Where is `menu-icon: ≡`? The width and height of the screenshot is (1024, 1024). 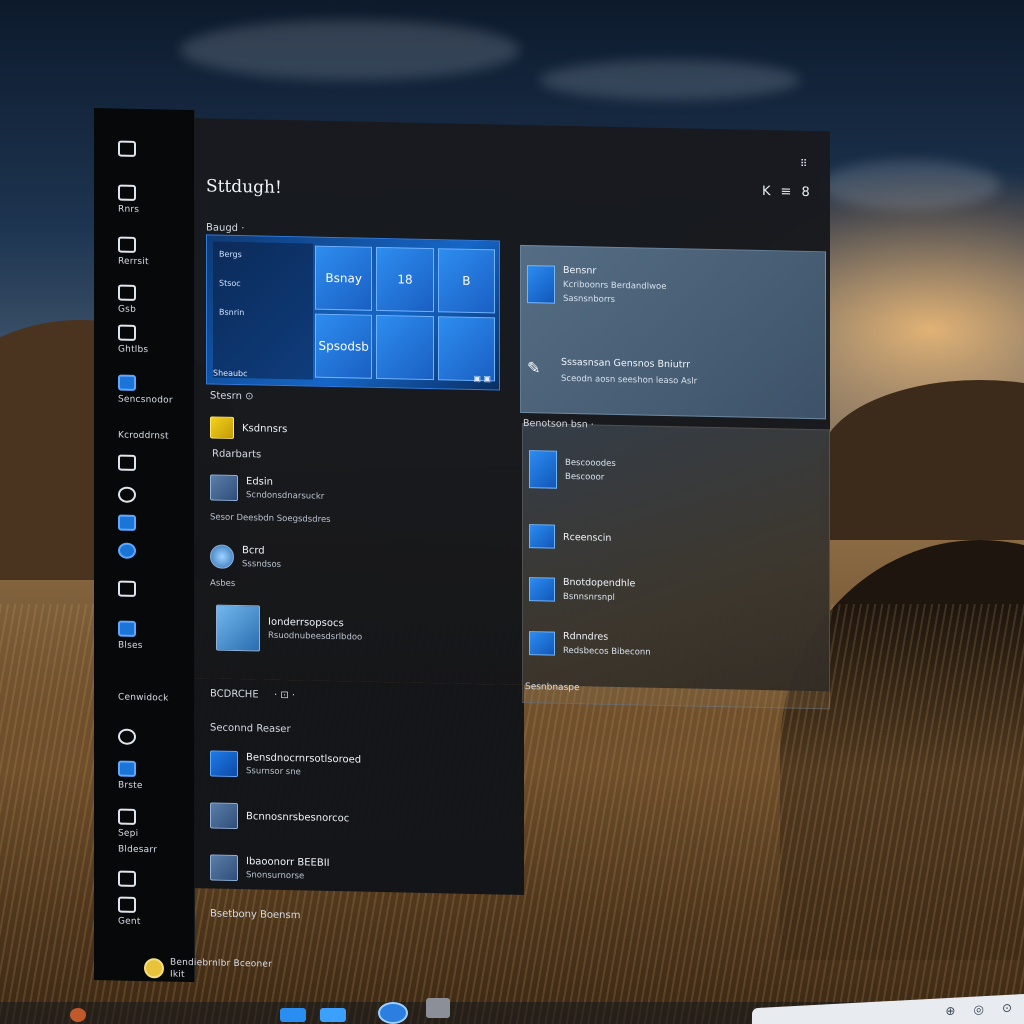
menu-icon: ≡ is located at coordinates (786, 191).